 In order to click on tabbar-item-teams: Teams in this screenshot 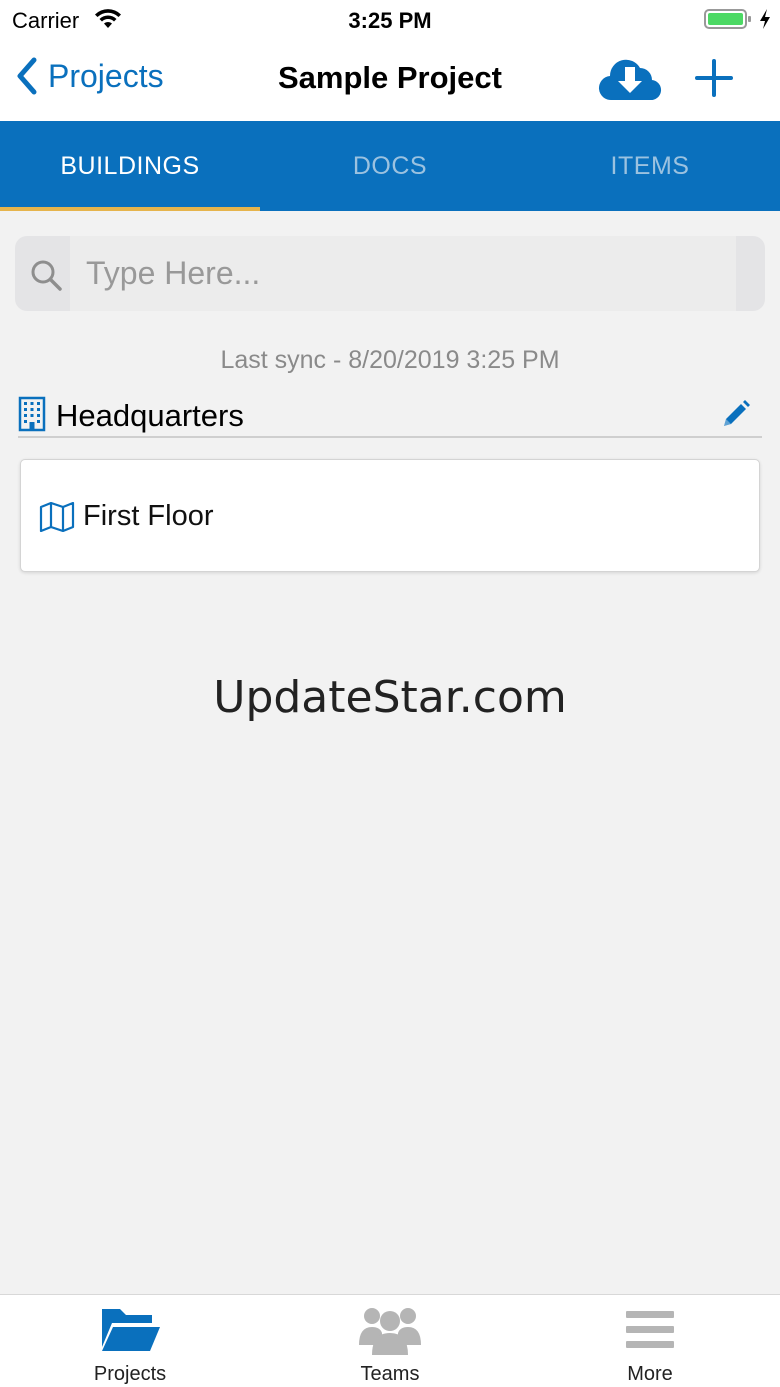, I will do `click(390, 1341)`.